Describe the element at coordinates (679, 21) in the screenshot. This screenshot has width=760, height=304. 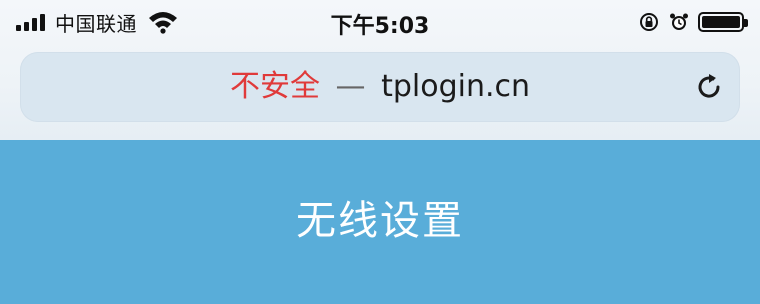
I see `alarm-icon` at that location.